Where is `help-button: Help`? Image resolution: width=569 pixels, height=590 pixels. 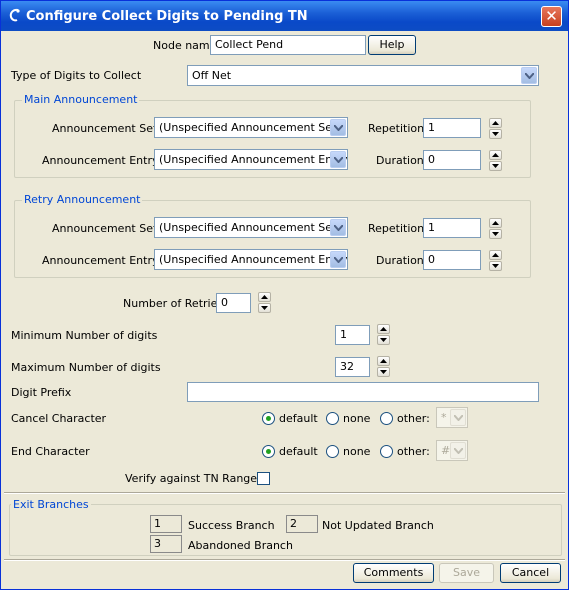
help-button: Help is located at coordinates (392, 45).